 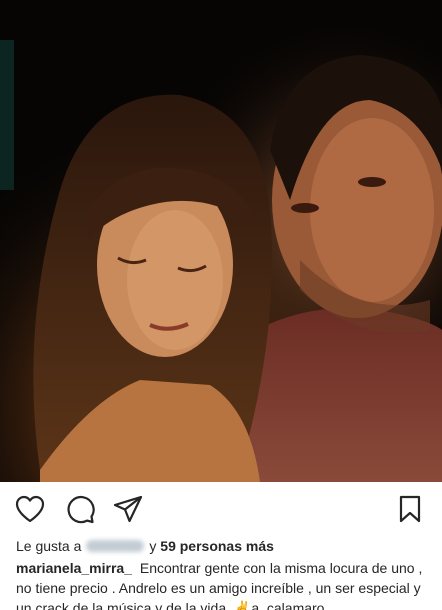 I want to click on likes-connector: y, so click(x=153, y=546).